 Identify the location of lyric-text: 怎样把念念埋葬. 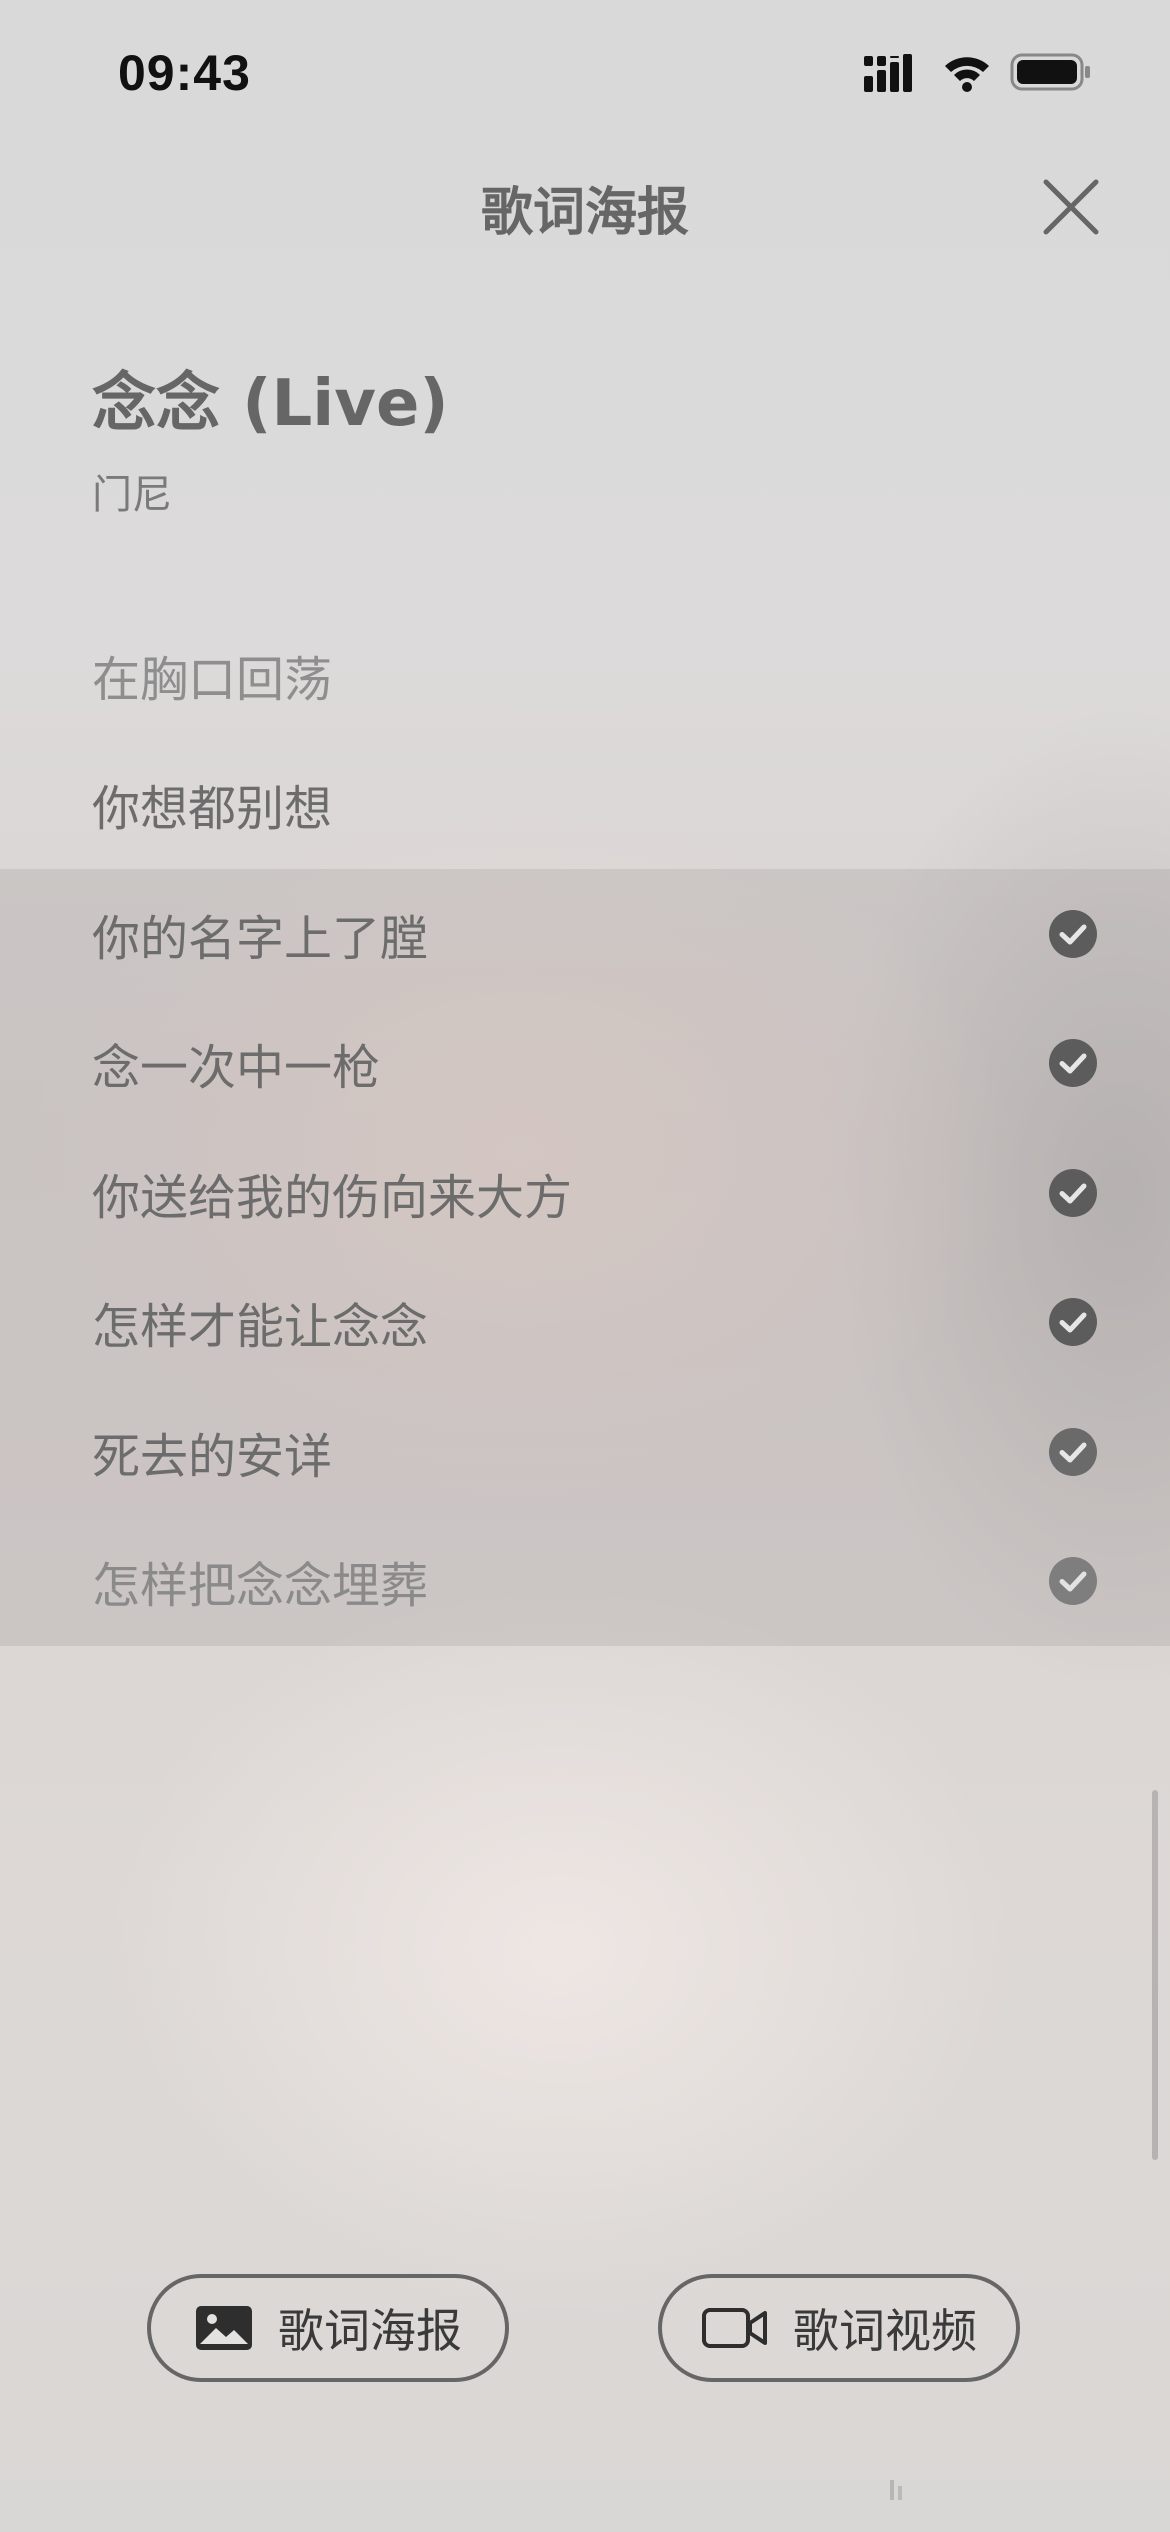
(260, 1586).